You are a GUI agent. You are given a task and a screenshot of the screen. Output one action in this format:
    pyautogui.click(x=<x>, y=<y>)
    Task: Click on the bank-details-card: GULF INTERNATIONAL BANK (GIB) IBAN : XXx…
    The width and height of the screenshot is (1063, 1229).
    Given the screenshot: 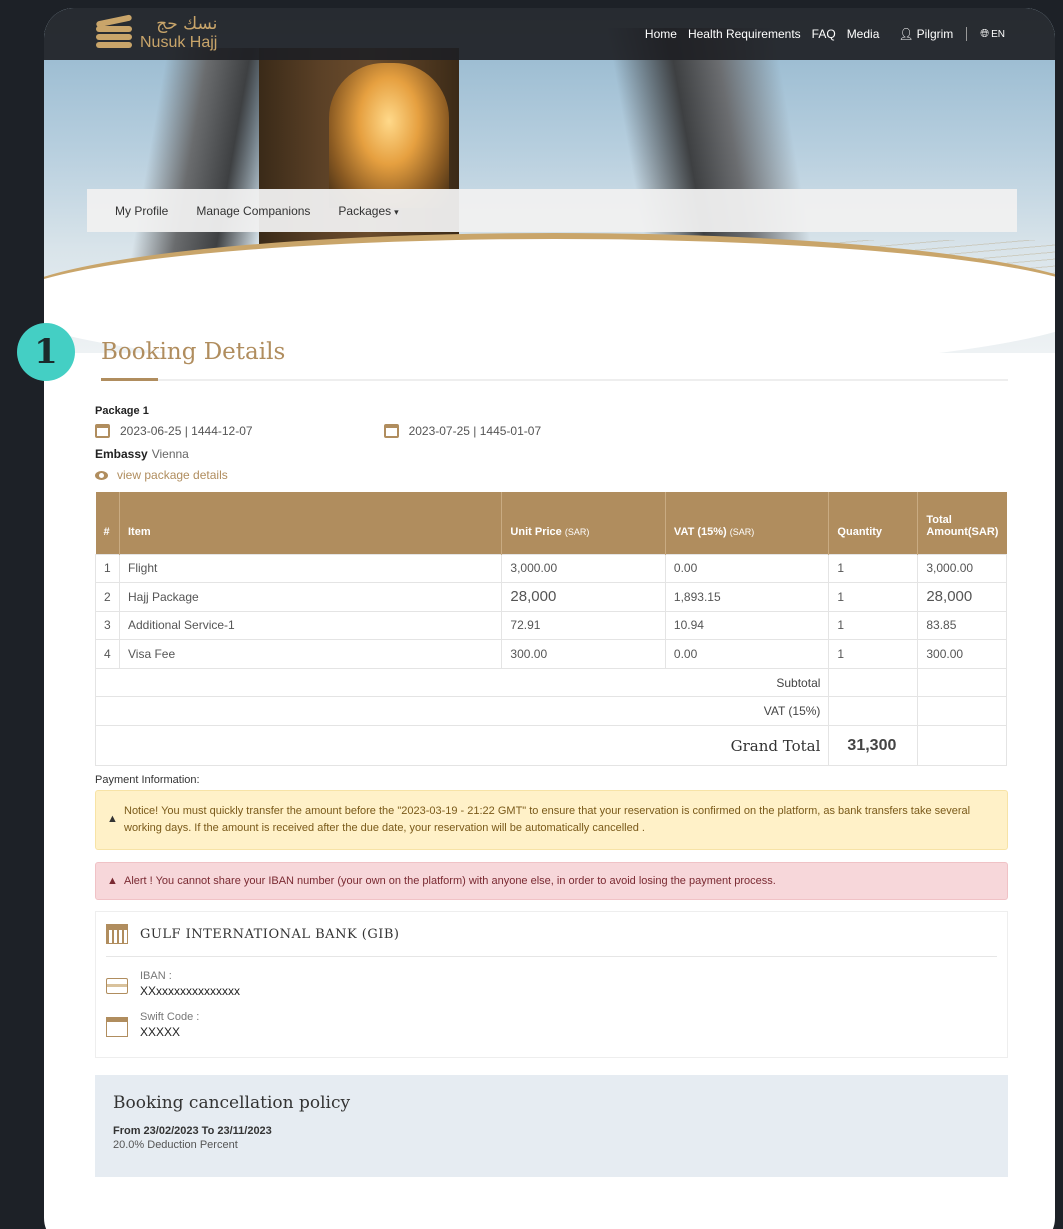 What is the action you would take?
    pyautogui.click(x=551, y=985)
    